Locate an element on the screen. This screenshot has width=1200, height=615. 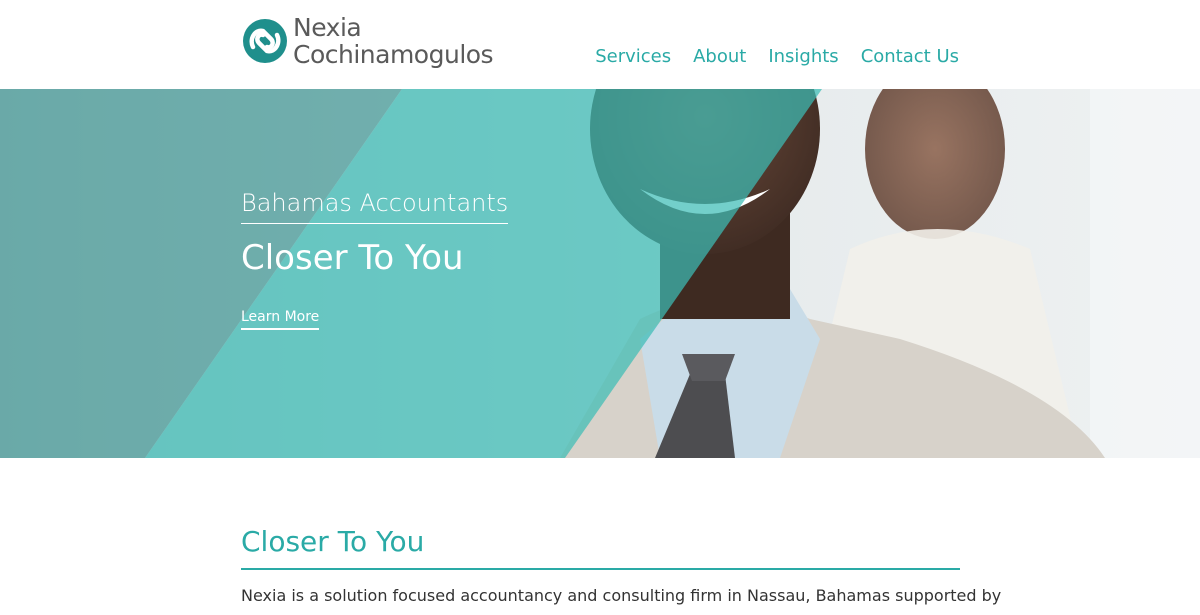
learn-more-link: Learn More is located at coordinates (280, 319).